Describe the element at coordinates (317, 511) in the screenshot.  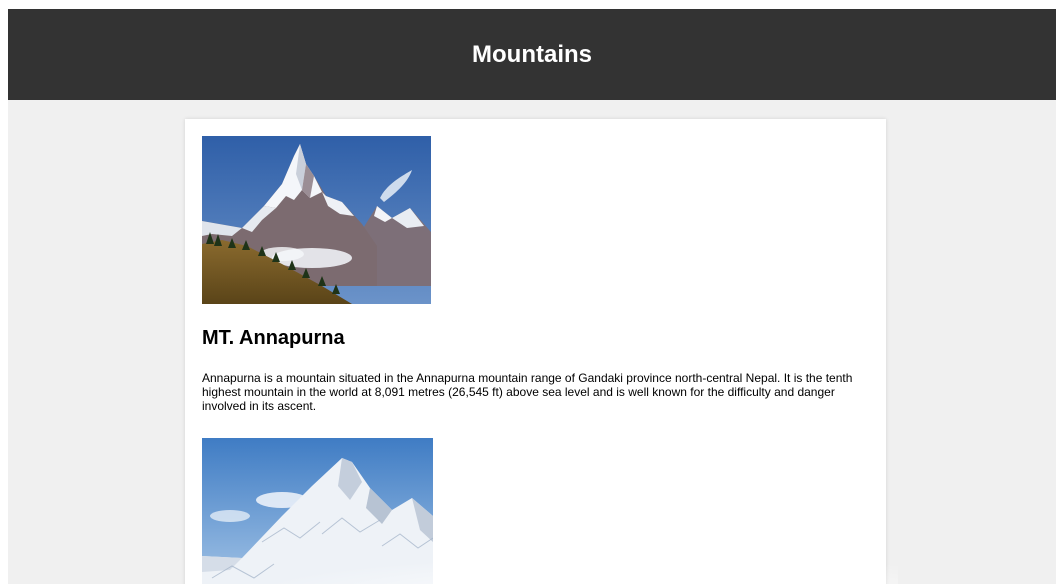
I see `snowy-peak-image` at that location.